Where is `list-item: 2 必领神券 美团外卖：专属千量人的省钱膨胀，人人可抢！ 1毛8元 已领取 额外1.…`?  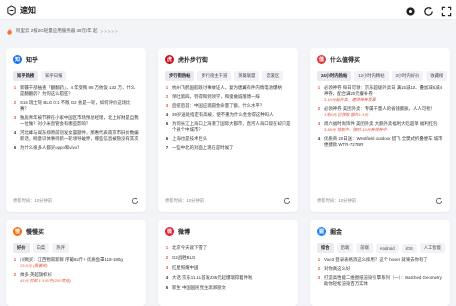 list-item: 2 必领神券 美团外卖：专属千量人的省钱膨胀，人人可抢！ 1毛8元 已领取 额外1.… is located at coordinates (380, 112).